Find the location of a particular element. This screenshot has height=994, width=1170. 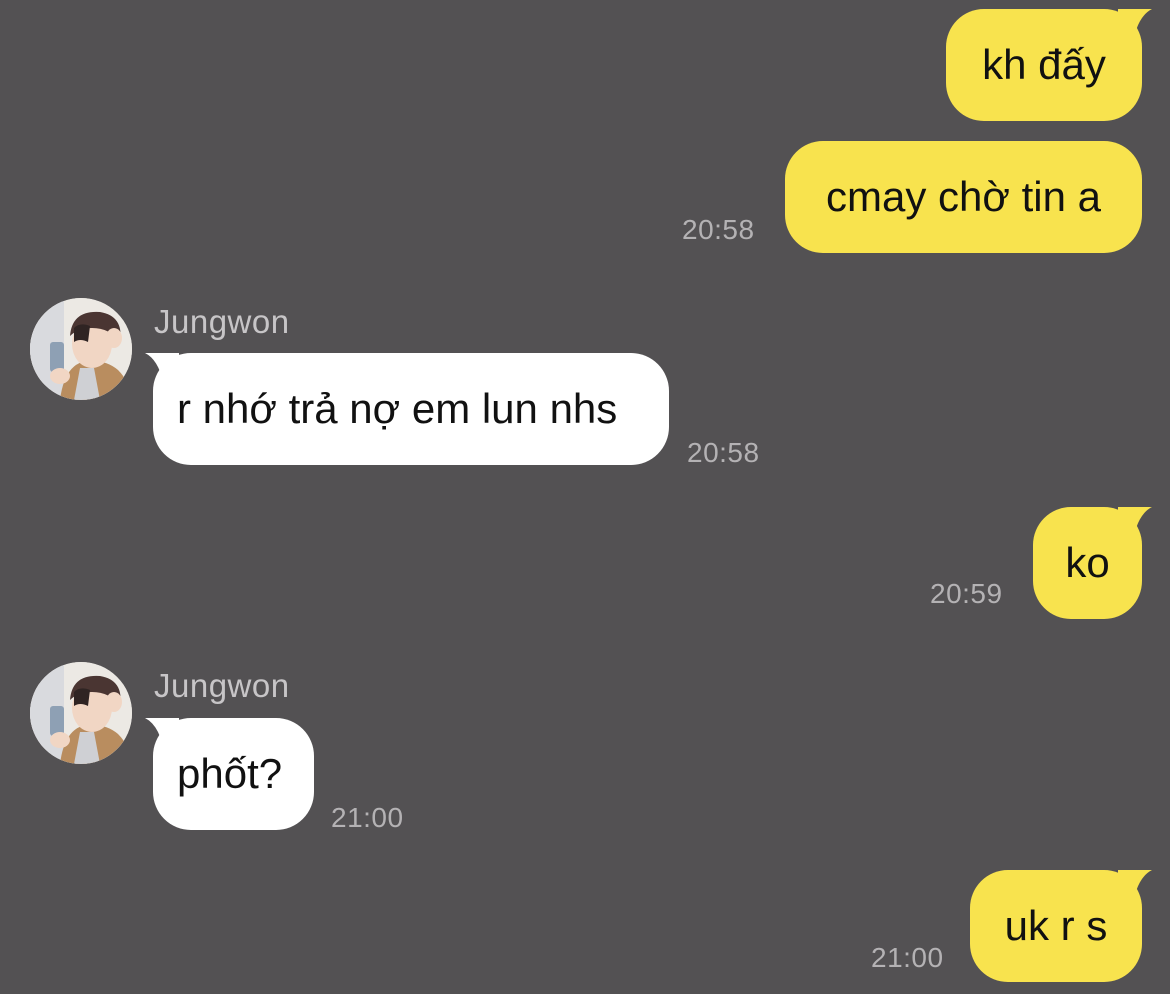

message-time: 20:59 is located at coordinates (966, 593).